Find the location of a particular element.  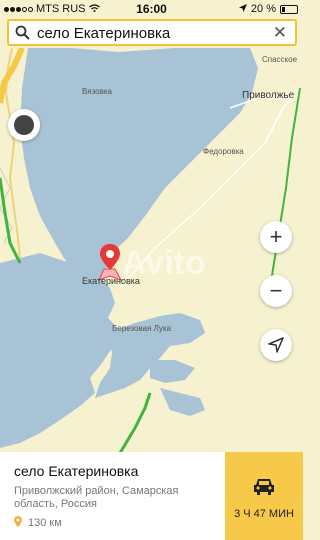

search-icon is located at coordinates (22, 35).